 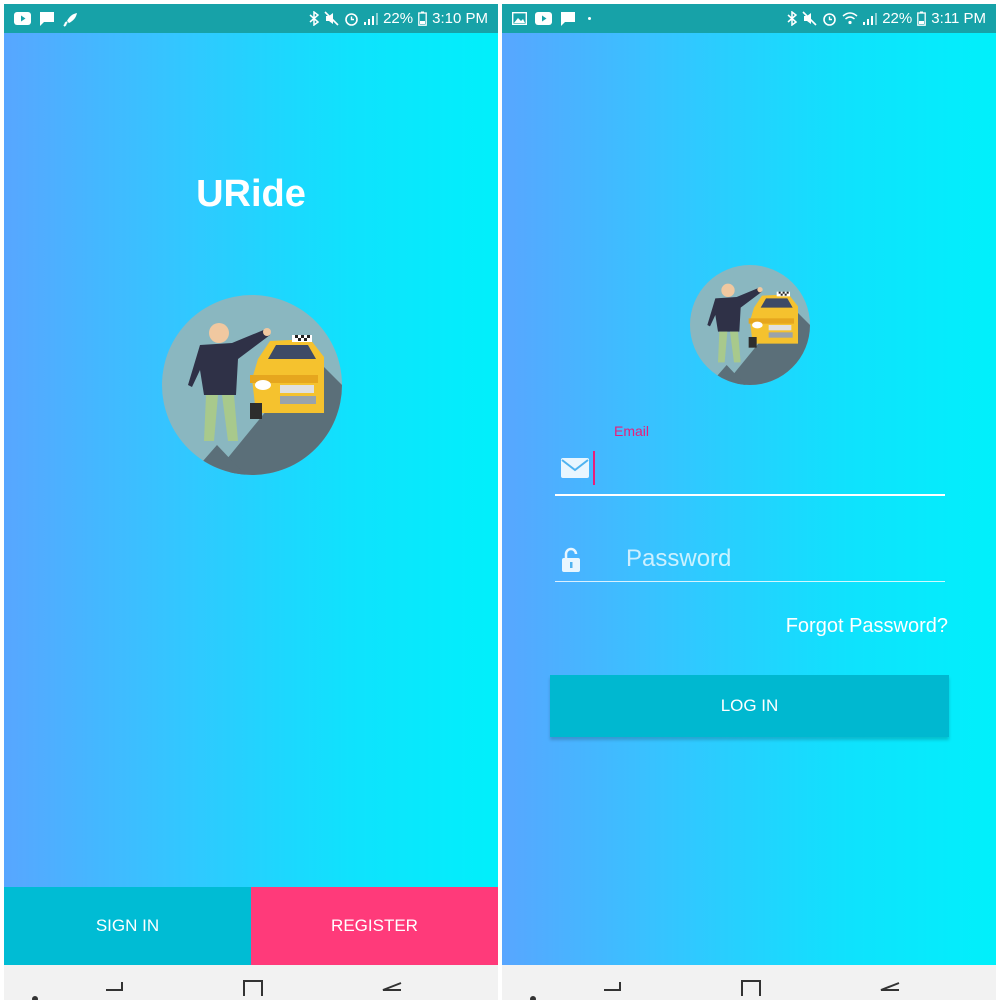 I want to click on app-title: URide, so click(x=251, y=194).